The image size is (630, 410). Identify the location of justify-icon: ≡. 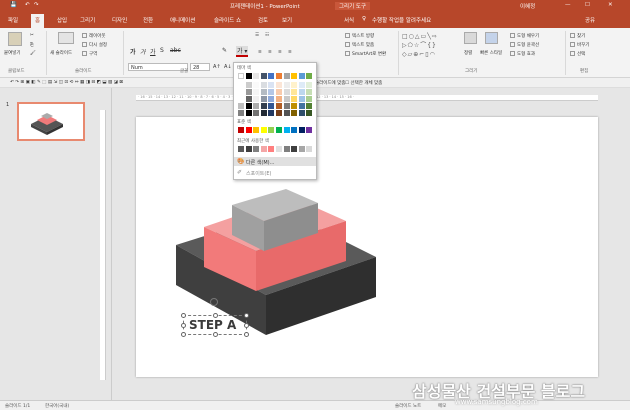
(290, 52).